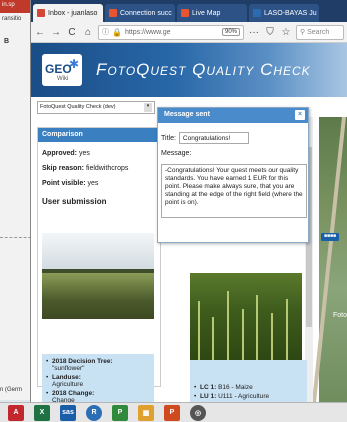 This screenshot has height=422, width=347. Describe the element at coordinates (248, 396) in the screenshot. I see `list-item: LU 1: U111 - Agriculture` at that location.